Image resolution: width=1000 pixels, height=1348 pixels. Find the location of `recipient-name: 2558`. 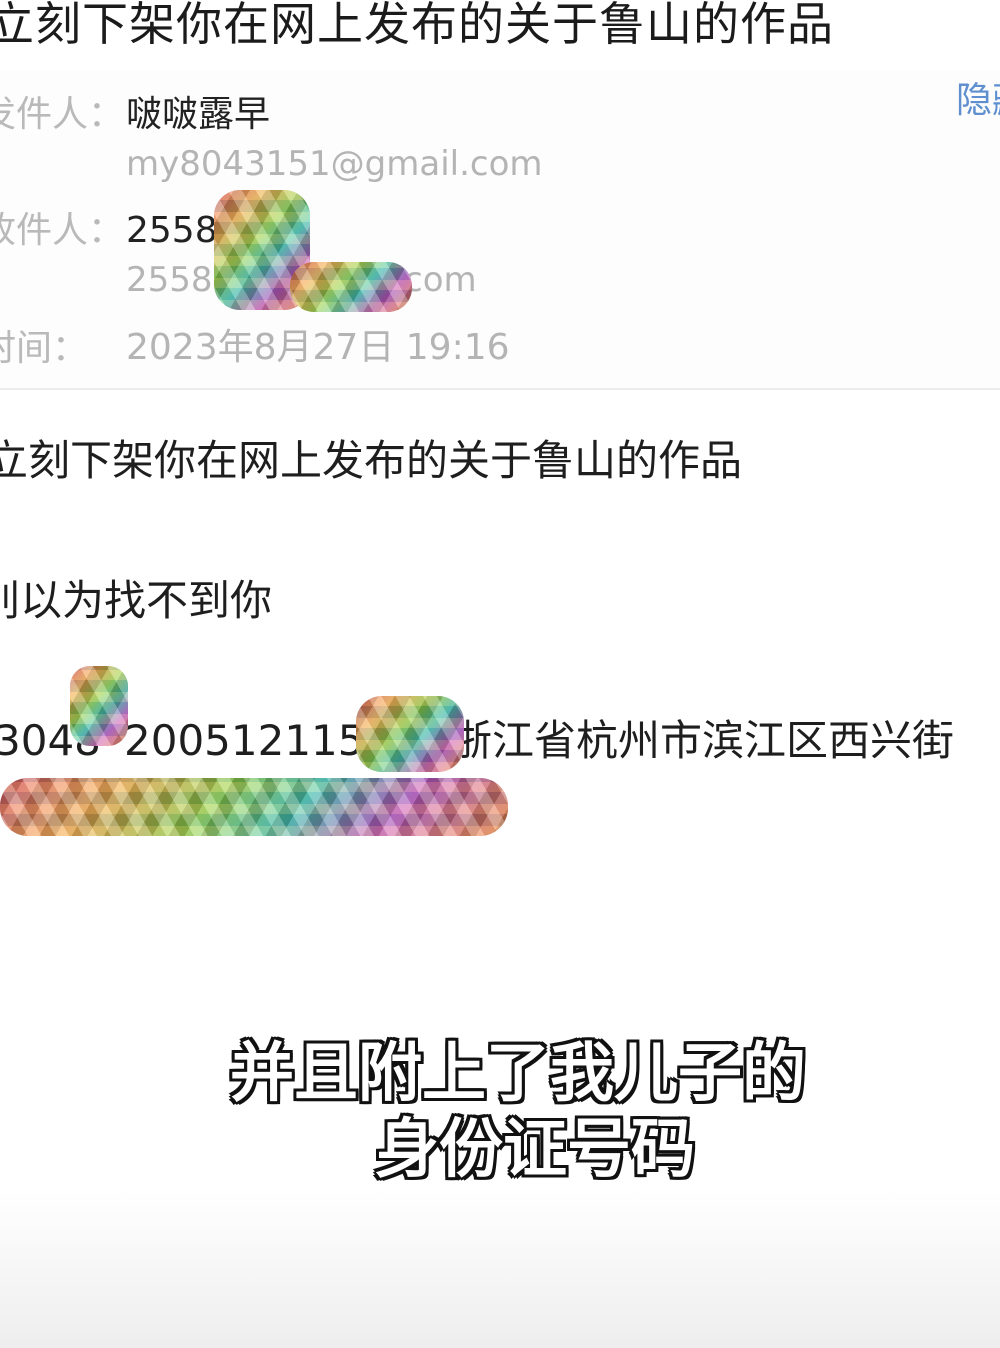

recipient-name: 2558 is located at coordinates (172, 231).